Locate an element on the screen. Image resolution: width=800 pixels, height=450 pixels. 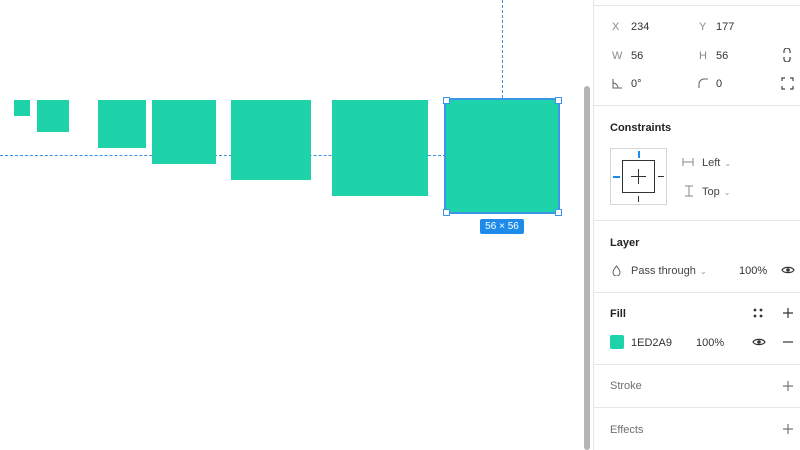
y-label: Y is located at coordinates (703, 27).